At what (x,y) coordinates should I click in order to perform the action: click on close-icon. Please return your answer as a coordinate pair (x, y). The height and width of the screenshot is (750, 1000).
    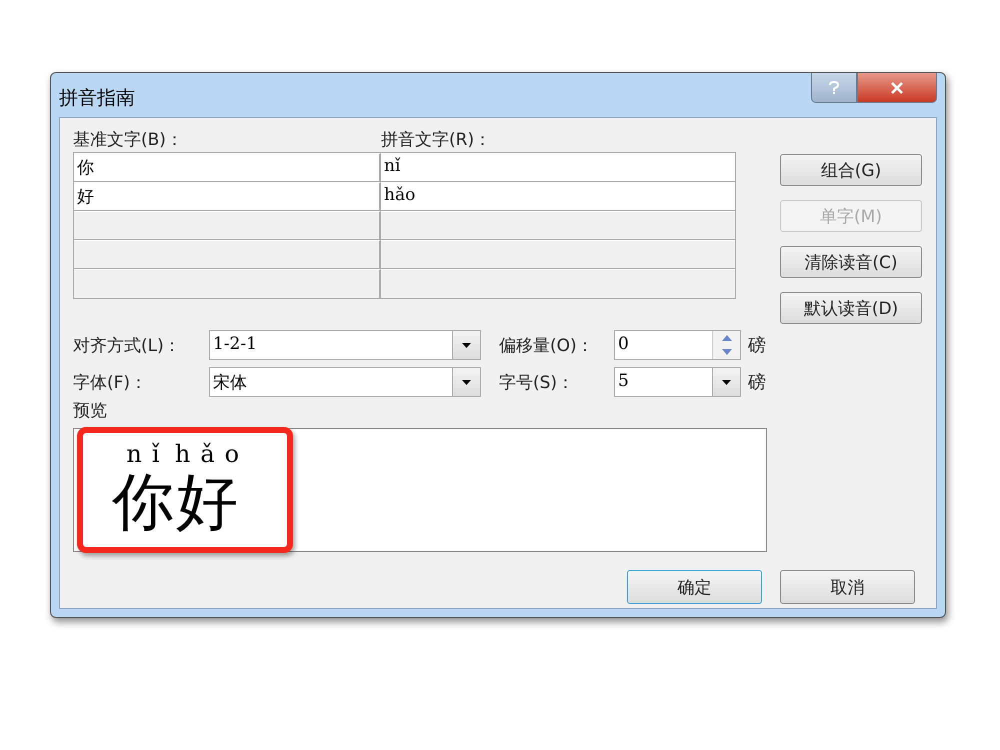
    Looking at the image, I should click on (897, 88).